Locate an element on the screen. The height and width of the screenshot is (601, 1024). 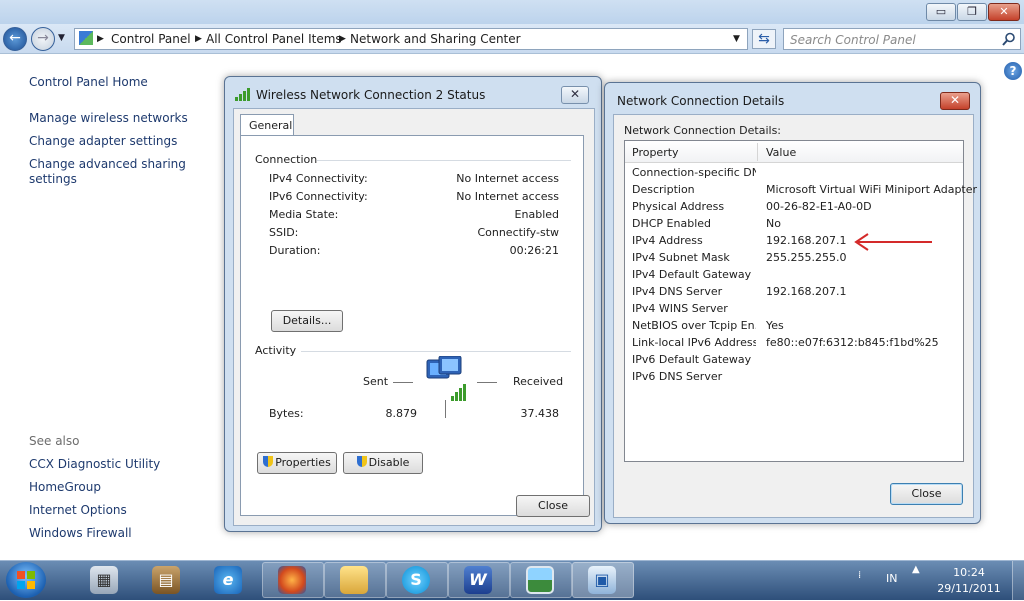
column-header-property: Property is located at coordinates (655, 152).